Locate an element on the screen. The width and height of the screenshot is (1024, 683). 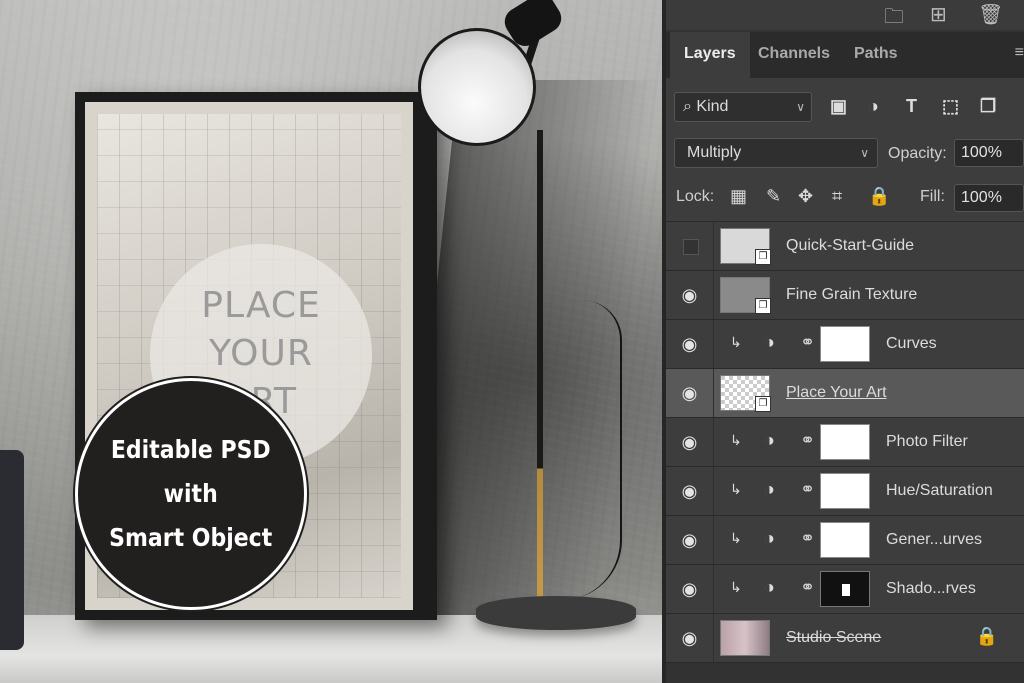
shape-filter-icon: ⬚ is located at coordinates (950, 106).